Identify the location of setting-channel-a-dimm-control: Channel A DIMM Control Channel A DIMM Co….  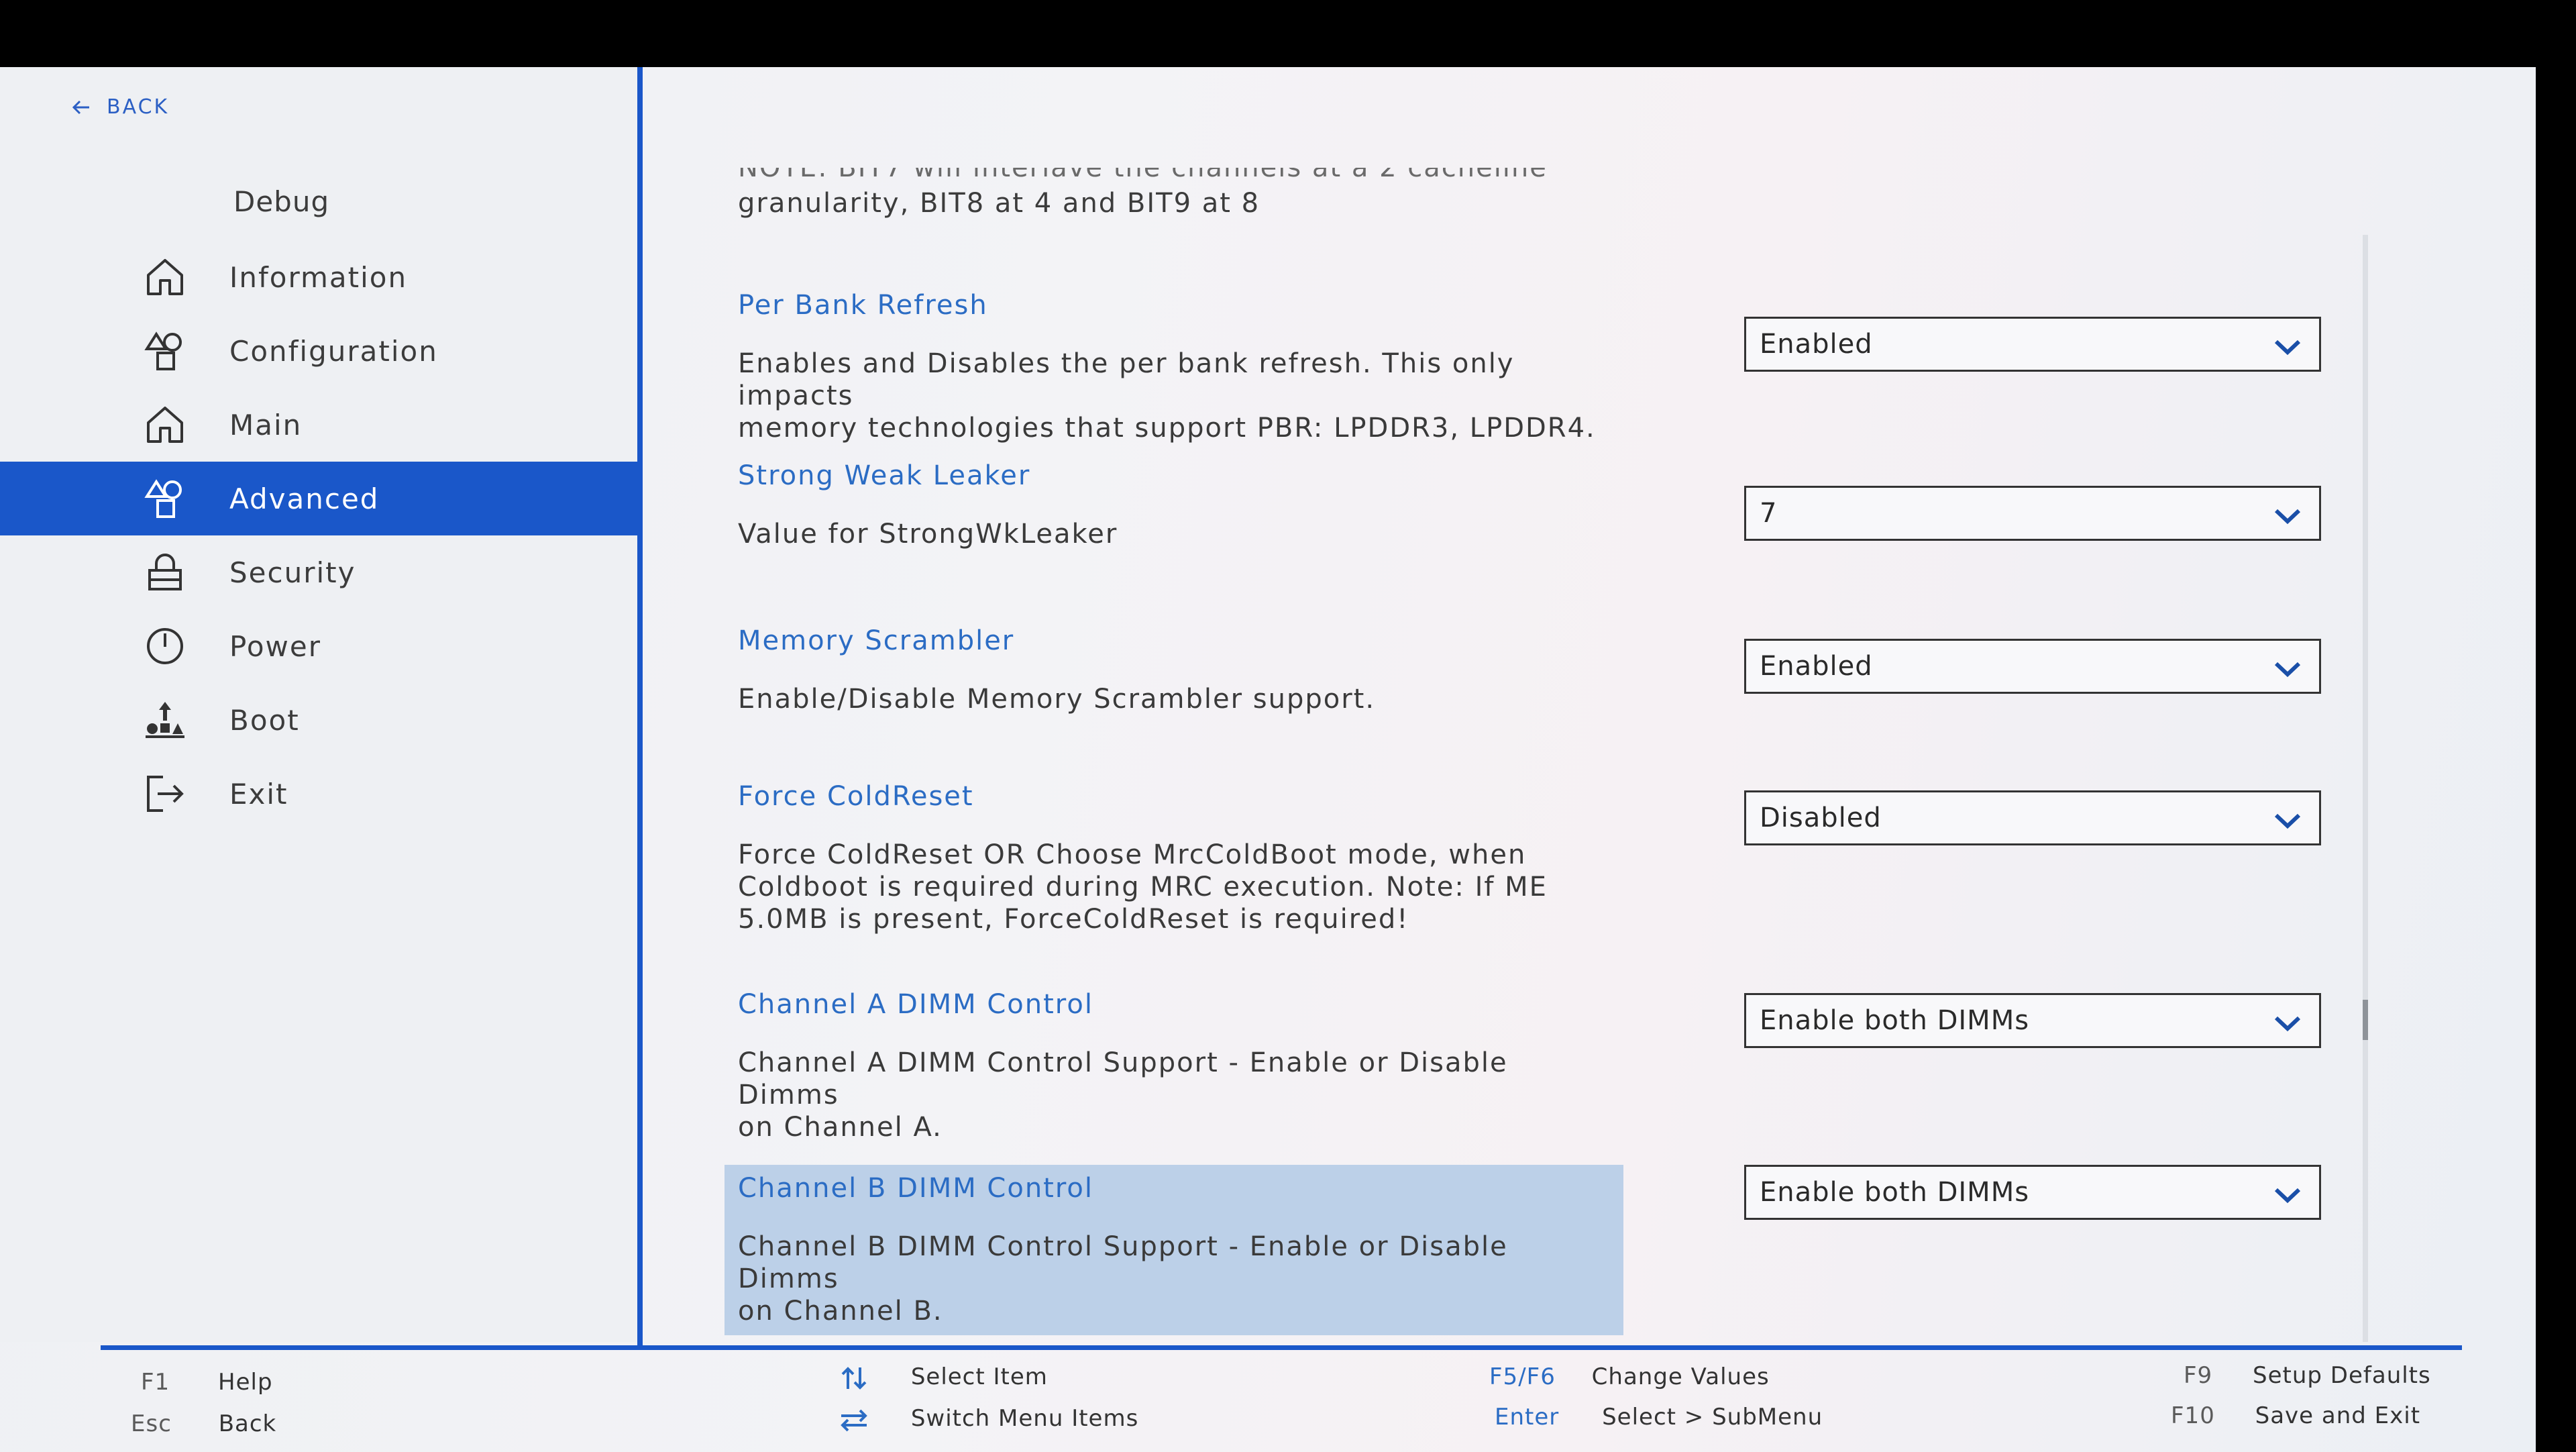
(1173, 1066).